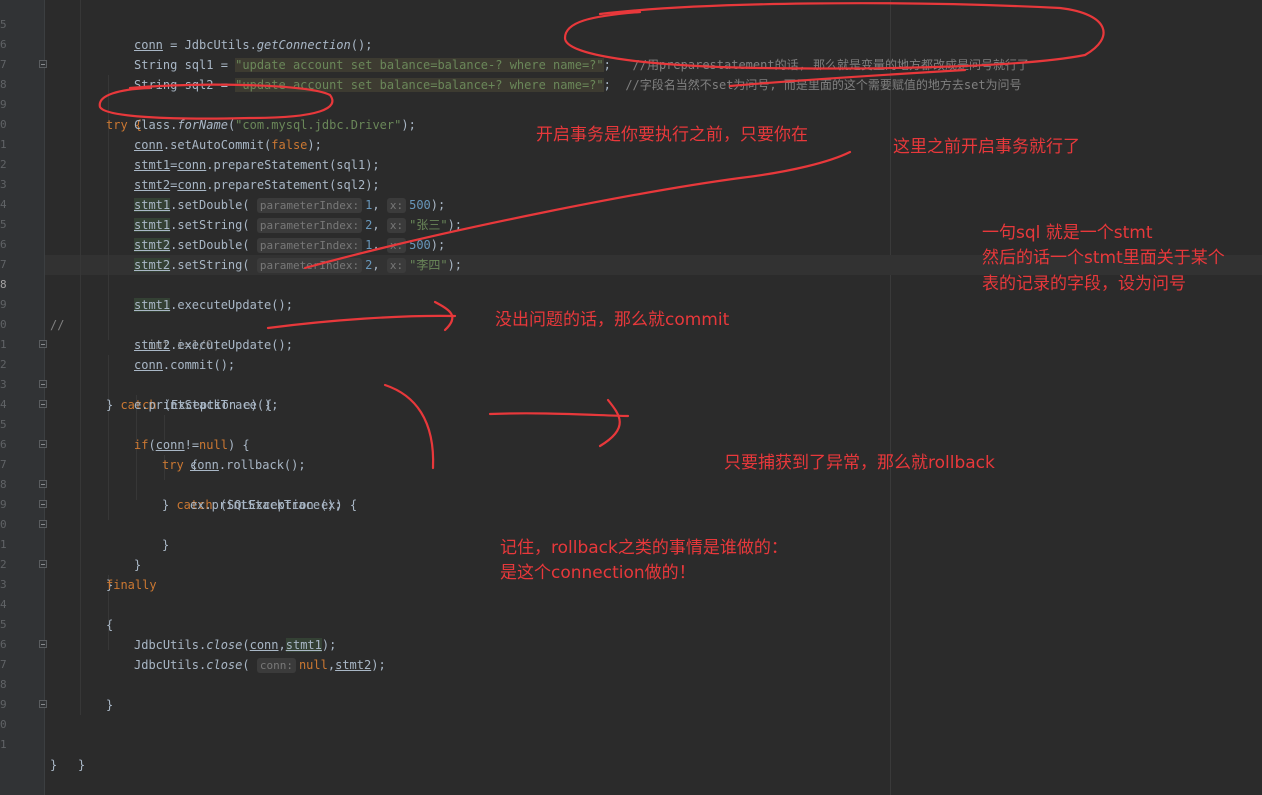  I want to click on circle-tail, so click(847, 78).